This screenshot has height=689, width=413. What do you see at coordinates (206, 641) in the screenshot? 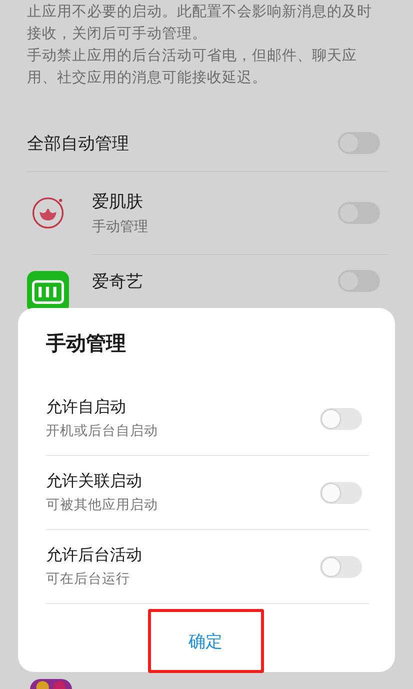
I see `confirm-button: 确定` at bounding box center [206, 641].